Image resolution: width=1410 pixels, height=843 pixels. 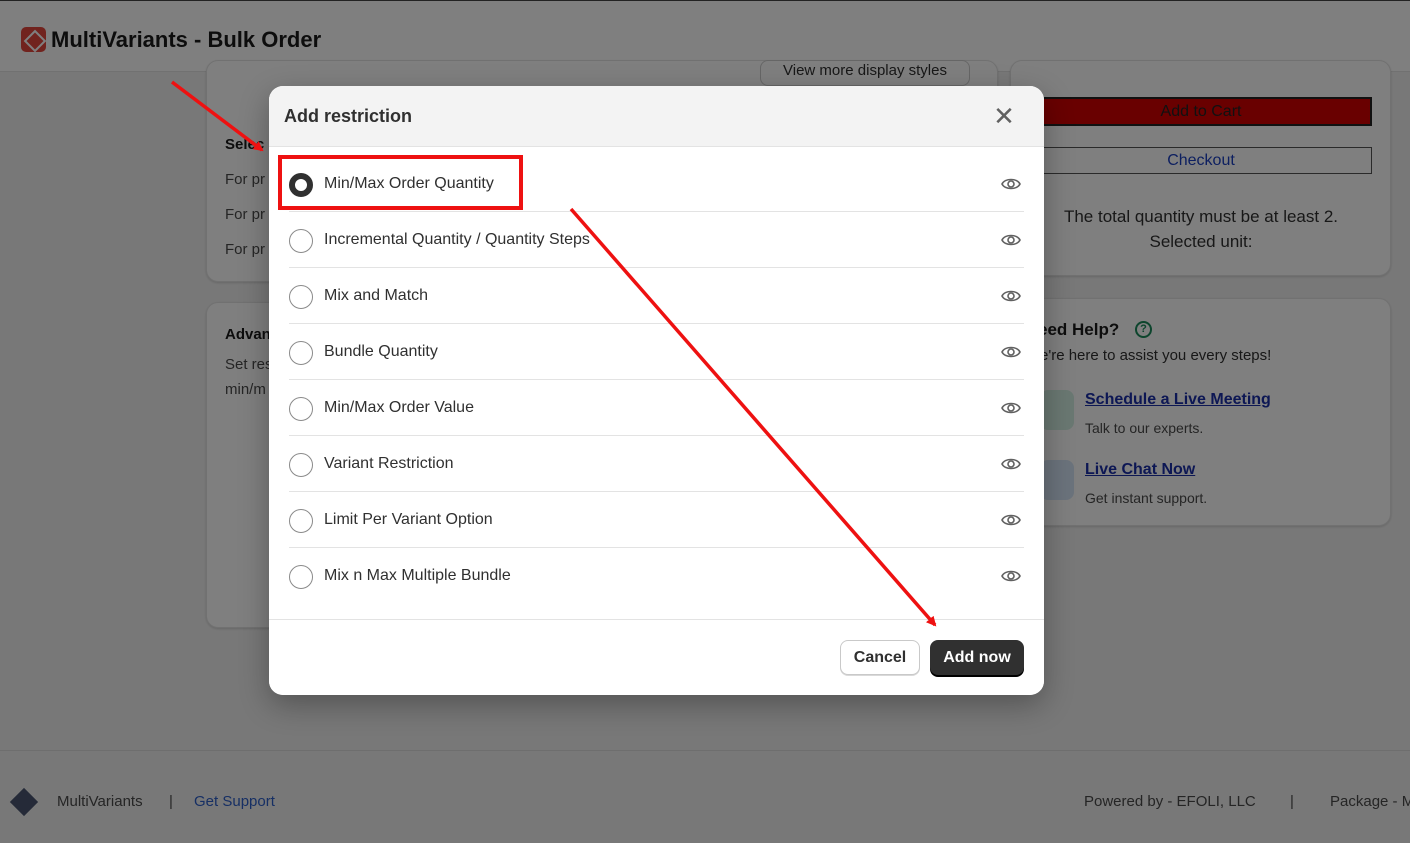 What do you see at coordinates (376, 295) in the screenshot?
I see `restriction-option-label: Mix and Match` at bounding box center [376, 295].